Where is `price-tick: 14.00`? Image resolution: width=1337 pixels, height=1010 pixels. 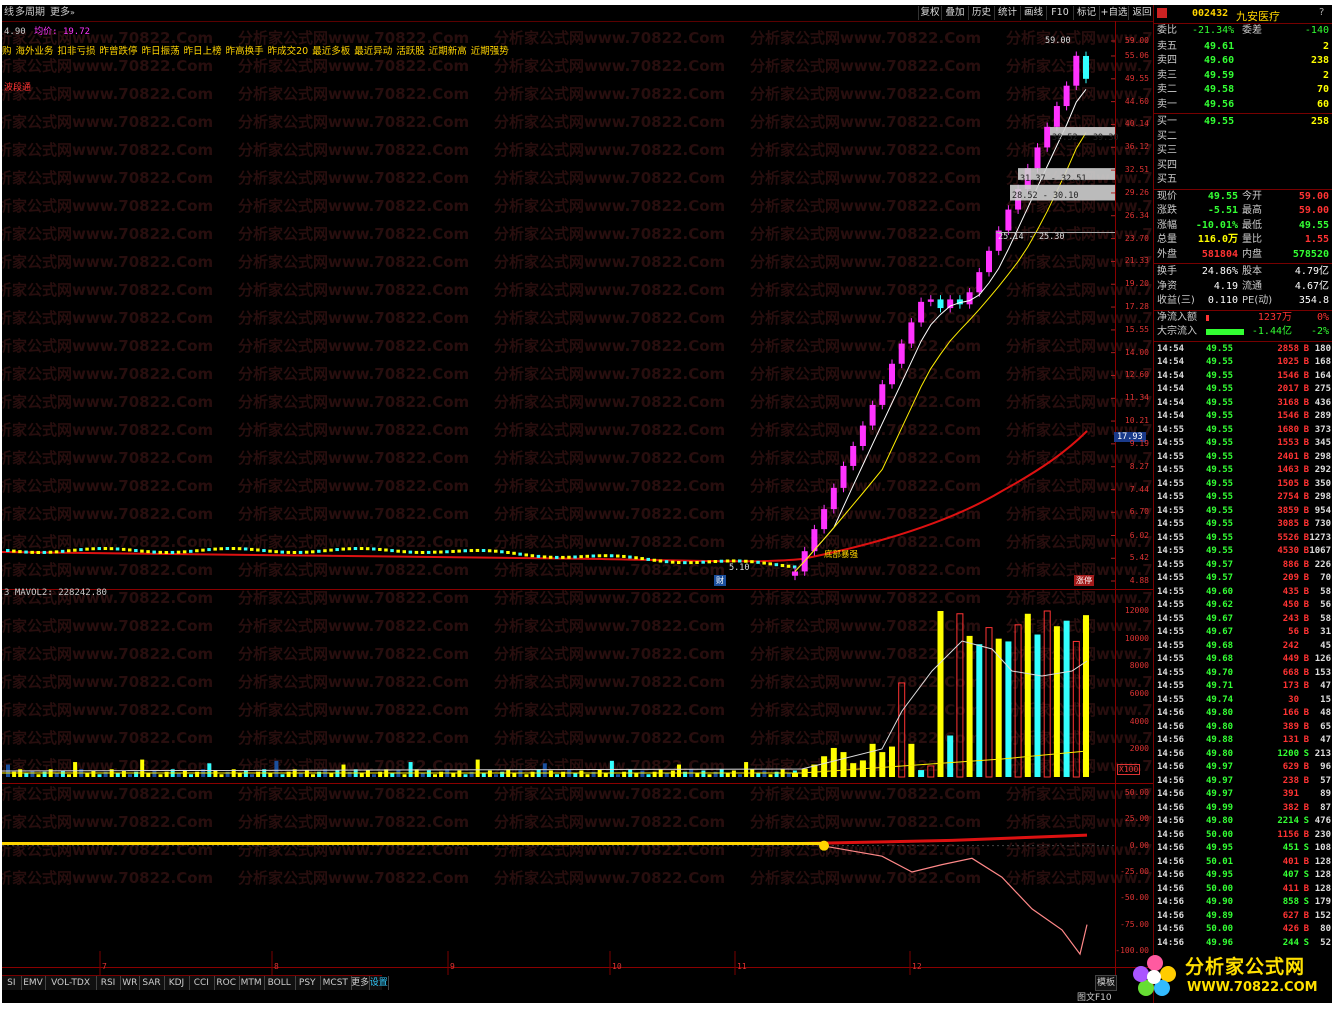
price-tick: 14.00 is located at coordinates (1136, 352).